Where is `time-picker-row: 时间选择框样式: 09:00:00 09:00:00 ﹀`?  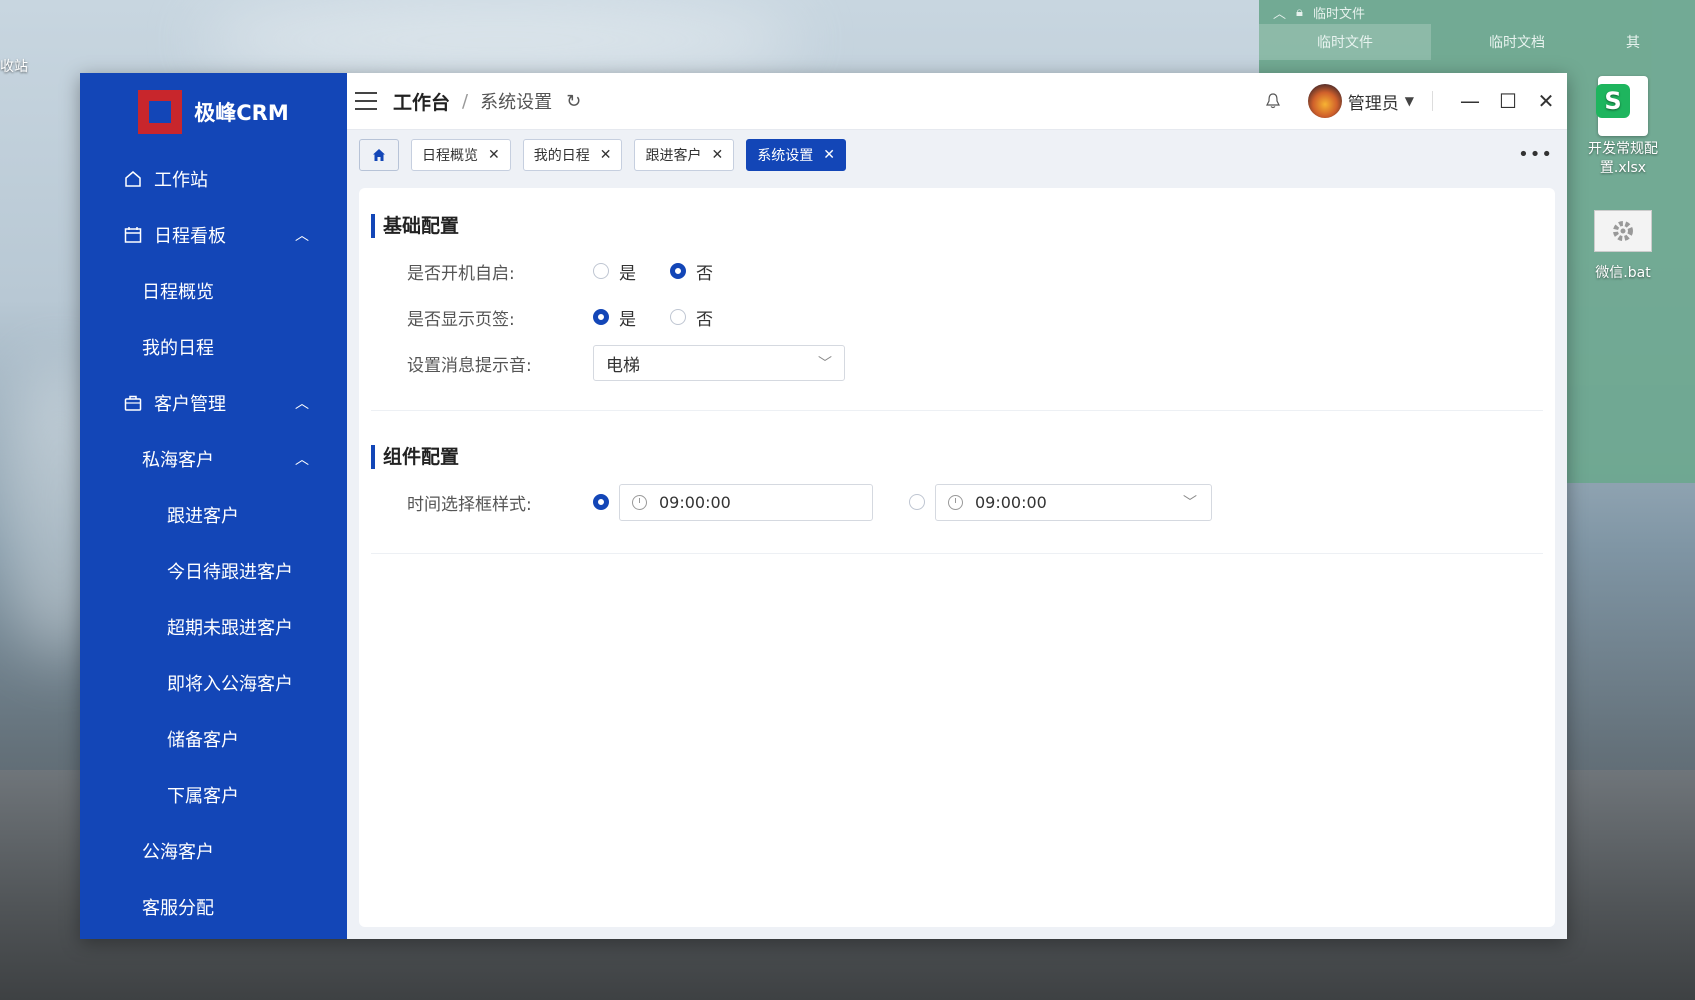
time-picker-row: 时间选择框样式: 09:00:00 09:00:00 ﹀ is located at coordinates (957, 502).